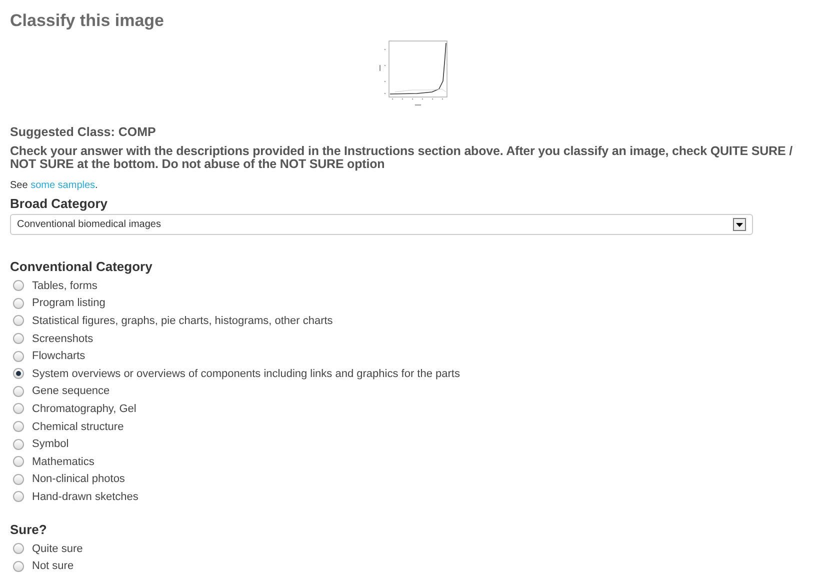 This screenshot has height=578, width=828. What do you see at coordinates (78, 479) in the screenshot?
I see `option-label: Non-clinical photos` at bounding box center [78, 479].